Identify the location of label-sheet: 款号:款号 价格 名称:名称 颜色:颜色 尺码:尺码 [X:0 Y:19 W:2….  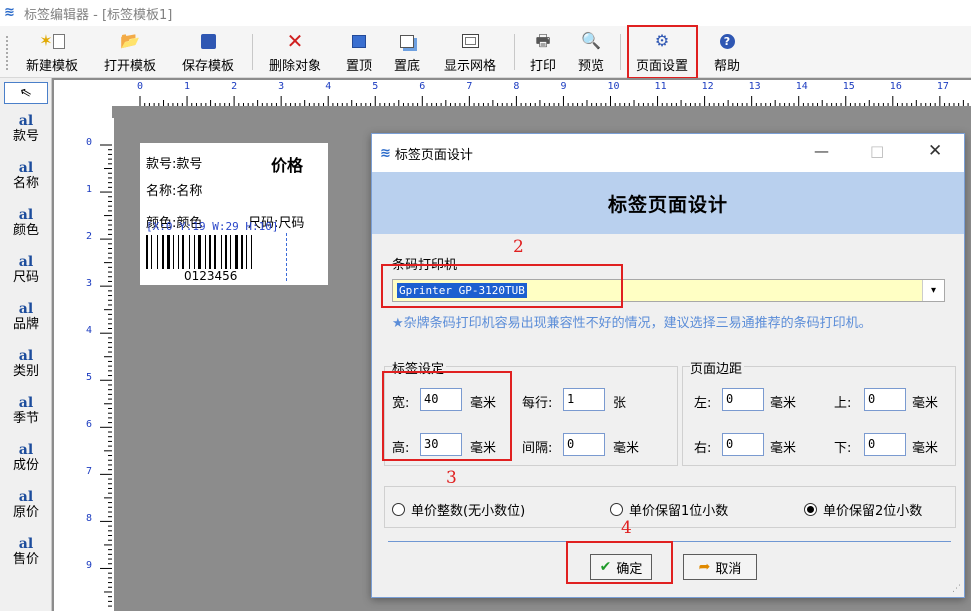
(234, 214).